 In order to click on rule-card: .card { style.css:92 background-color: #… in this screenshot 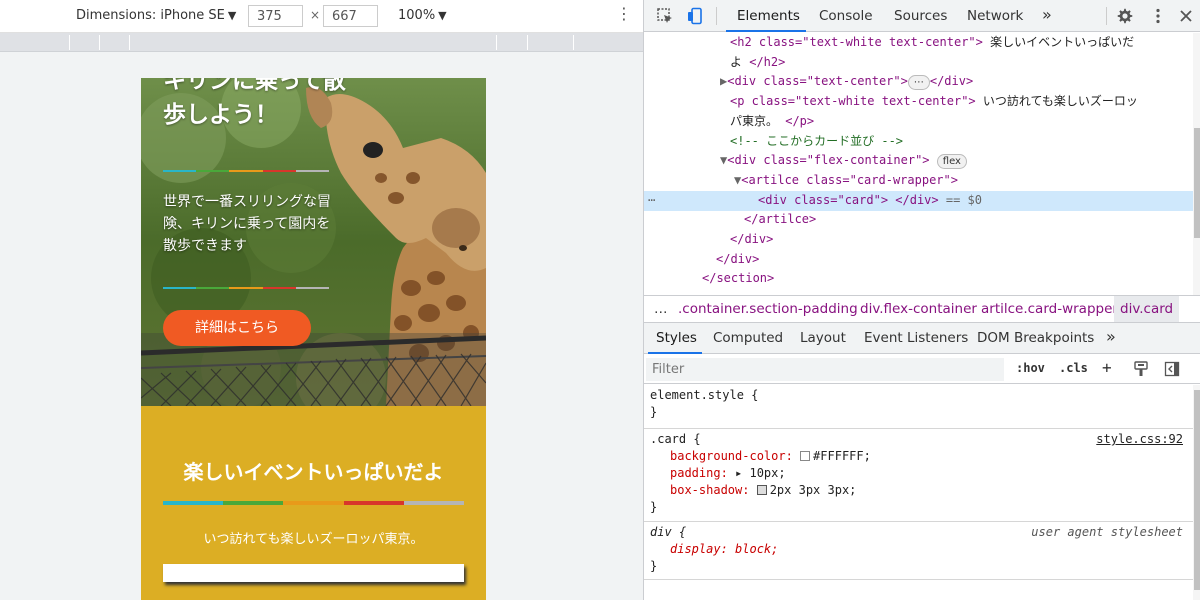, I will do `click(918, 475)`.